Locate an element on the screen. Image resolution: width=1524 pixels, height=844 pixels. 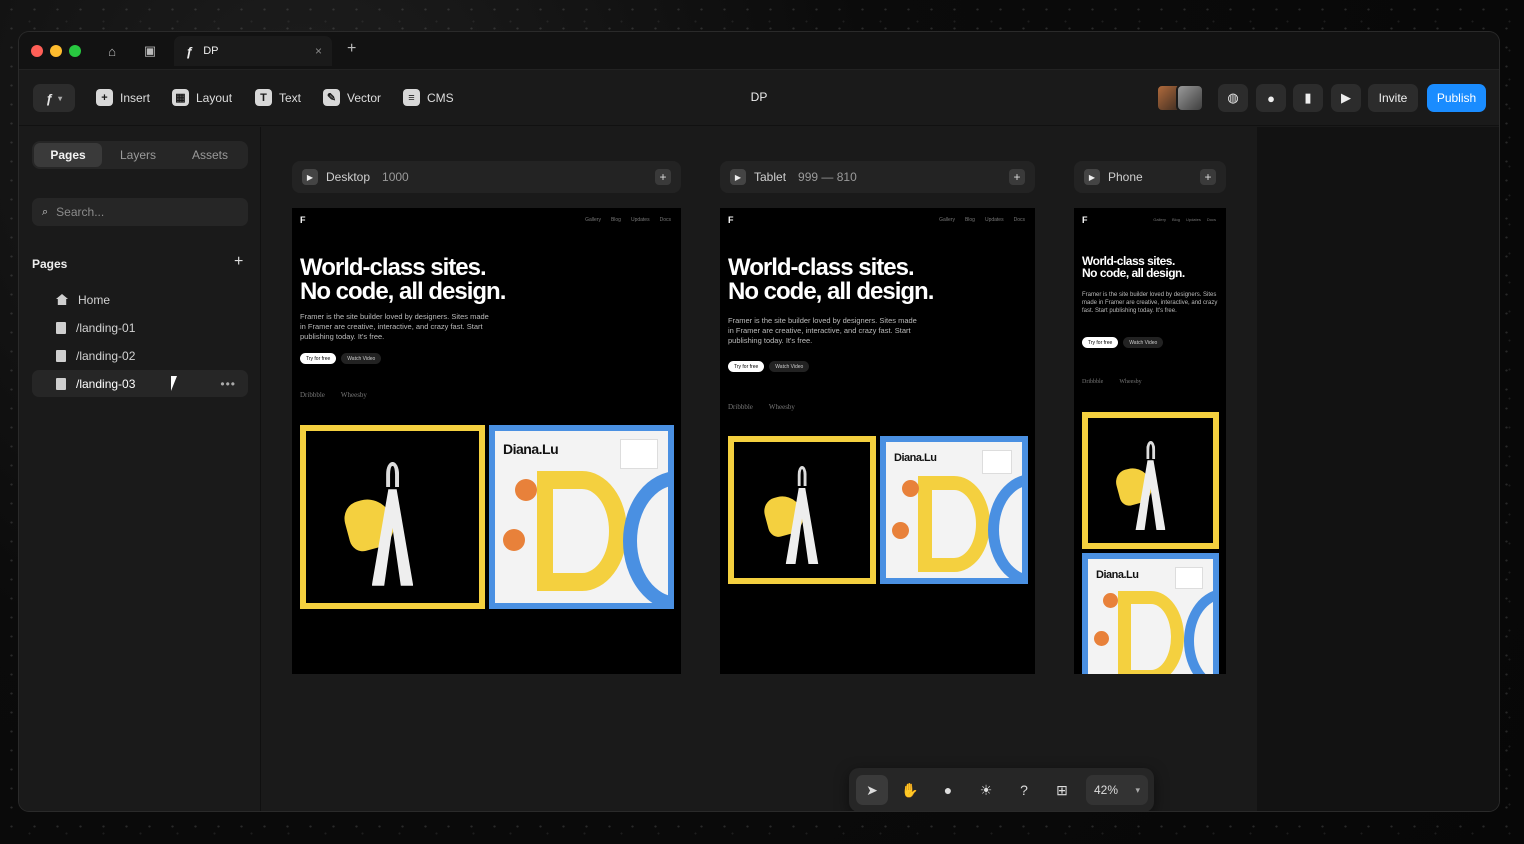
hero-buttons: Try for free Watch Video is located at coordinates (341, 358).